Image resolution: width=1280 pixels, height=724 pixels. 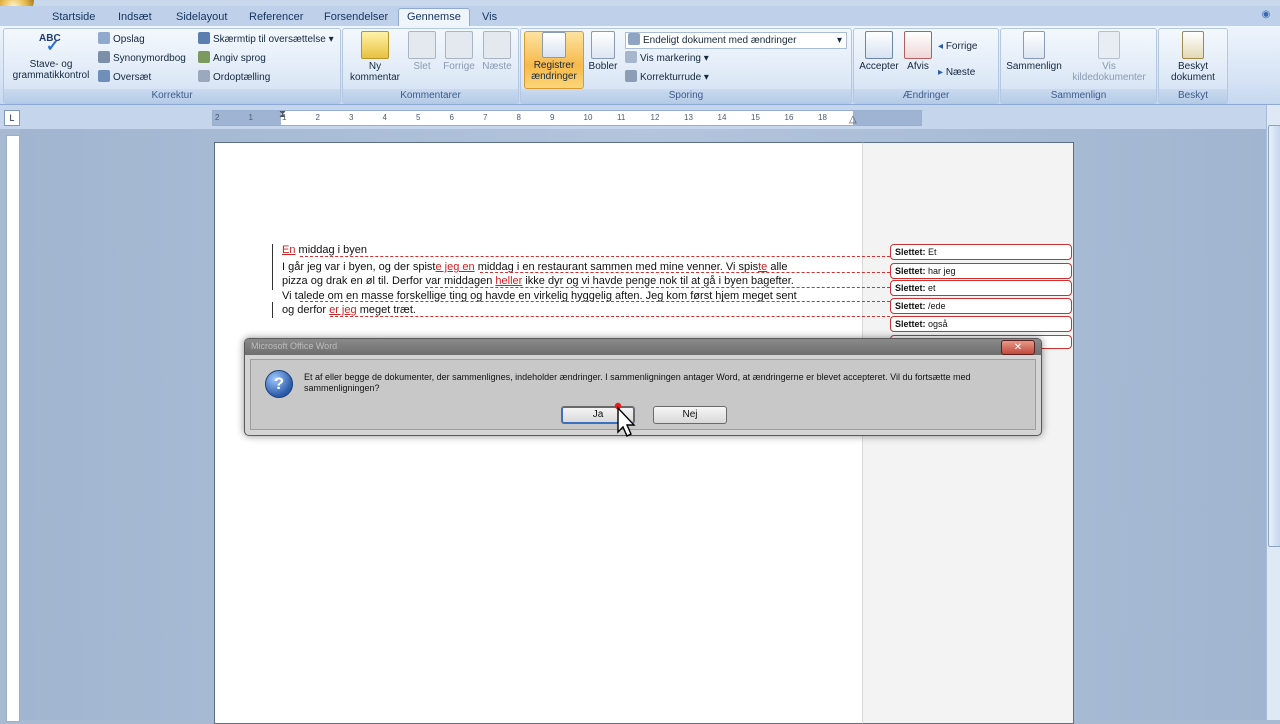 What do you see at coordinates (135, 17) in the screenshot?
I see `tab-indsaet: Indsæt` at bounding box center [135, 17].